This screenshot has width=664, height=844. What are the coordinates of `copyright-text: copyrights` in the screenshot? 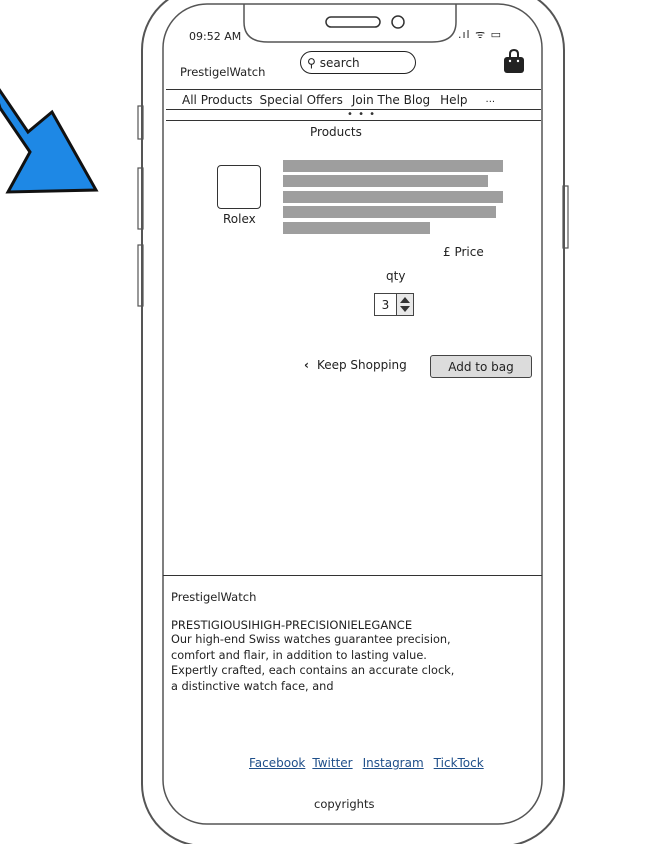 It's located at (344, 804).